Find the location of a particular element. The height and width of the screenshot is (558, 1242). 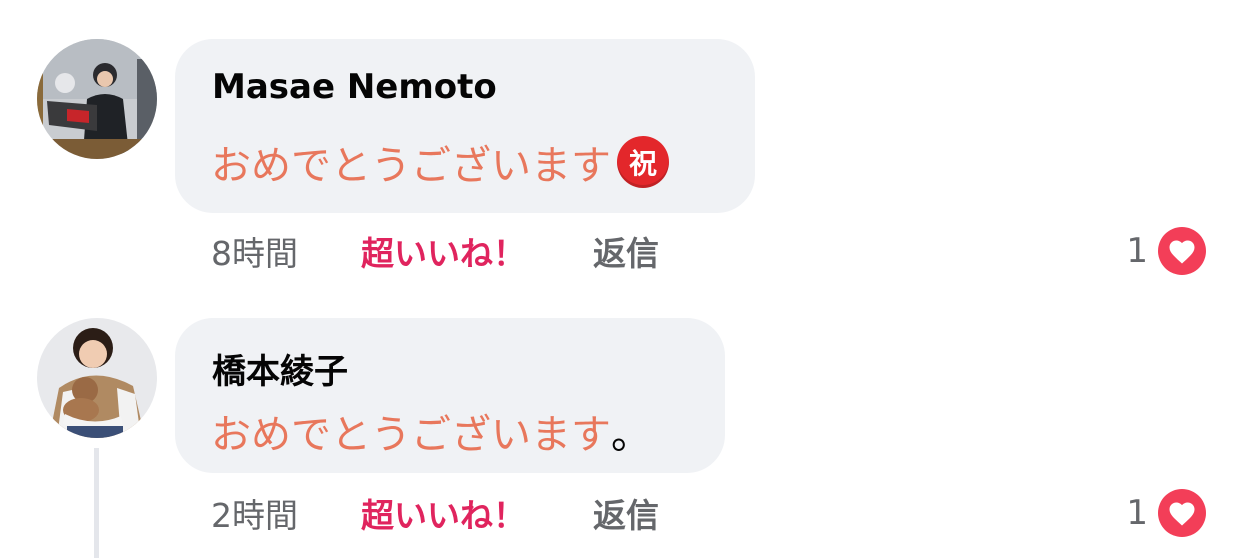

comment-bubble: 橋本綾子 おめでとうございます。 is located at coordinates (450, 395).